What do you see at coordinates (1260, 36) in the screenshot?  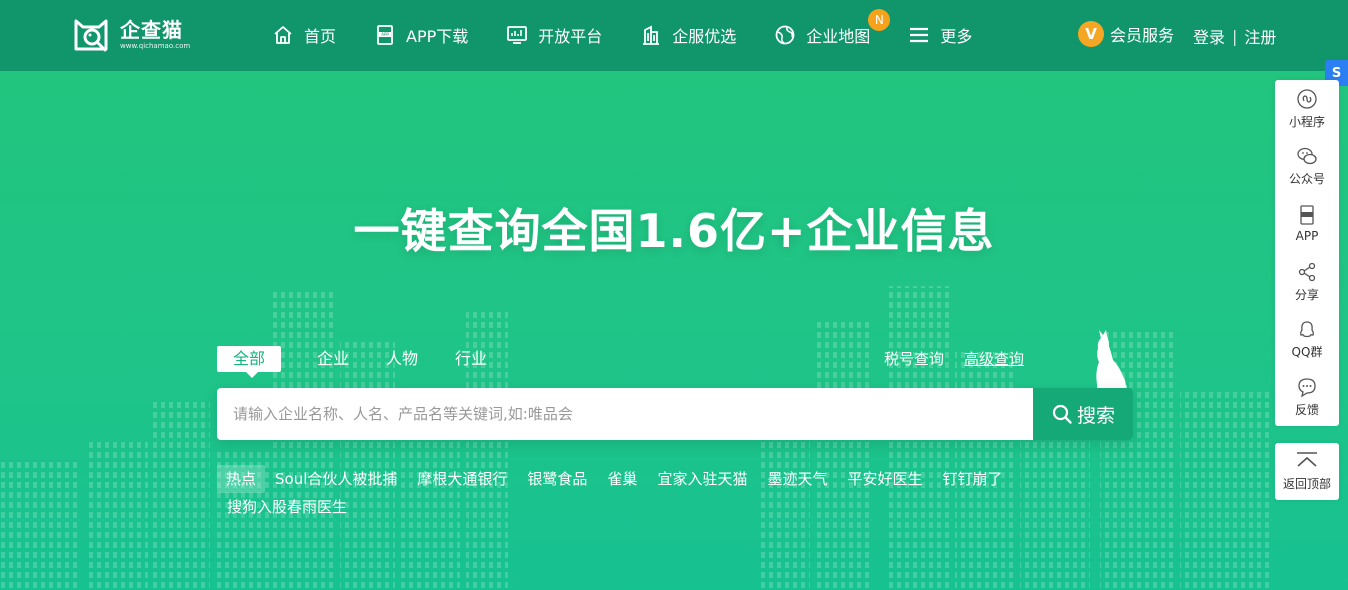 I see `register-link: 注册` at bounding box center [1260, 36].